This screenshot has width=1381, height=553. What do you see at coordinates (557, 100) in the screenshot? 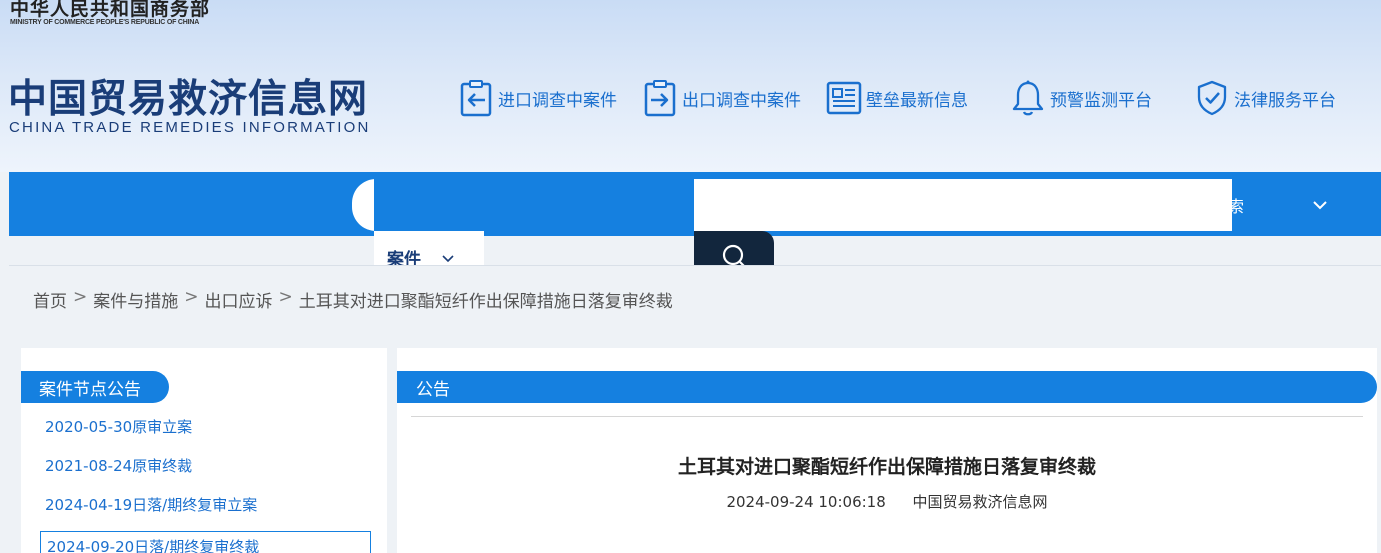
I see `quick-link-label: 进口调查中案件` at bounding box center [557, 100].